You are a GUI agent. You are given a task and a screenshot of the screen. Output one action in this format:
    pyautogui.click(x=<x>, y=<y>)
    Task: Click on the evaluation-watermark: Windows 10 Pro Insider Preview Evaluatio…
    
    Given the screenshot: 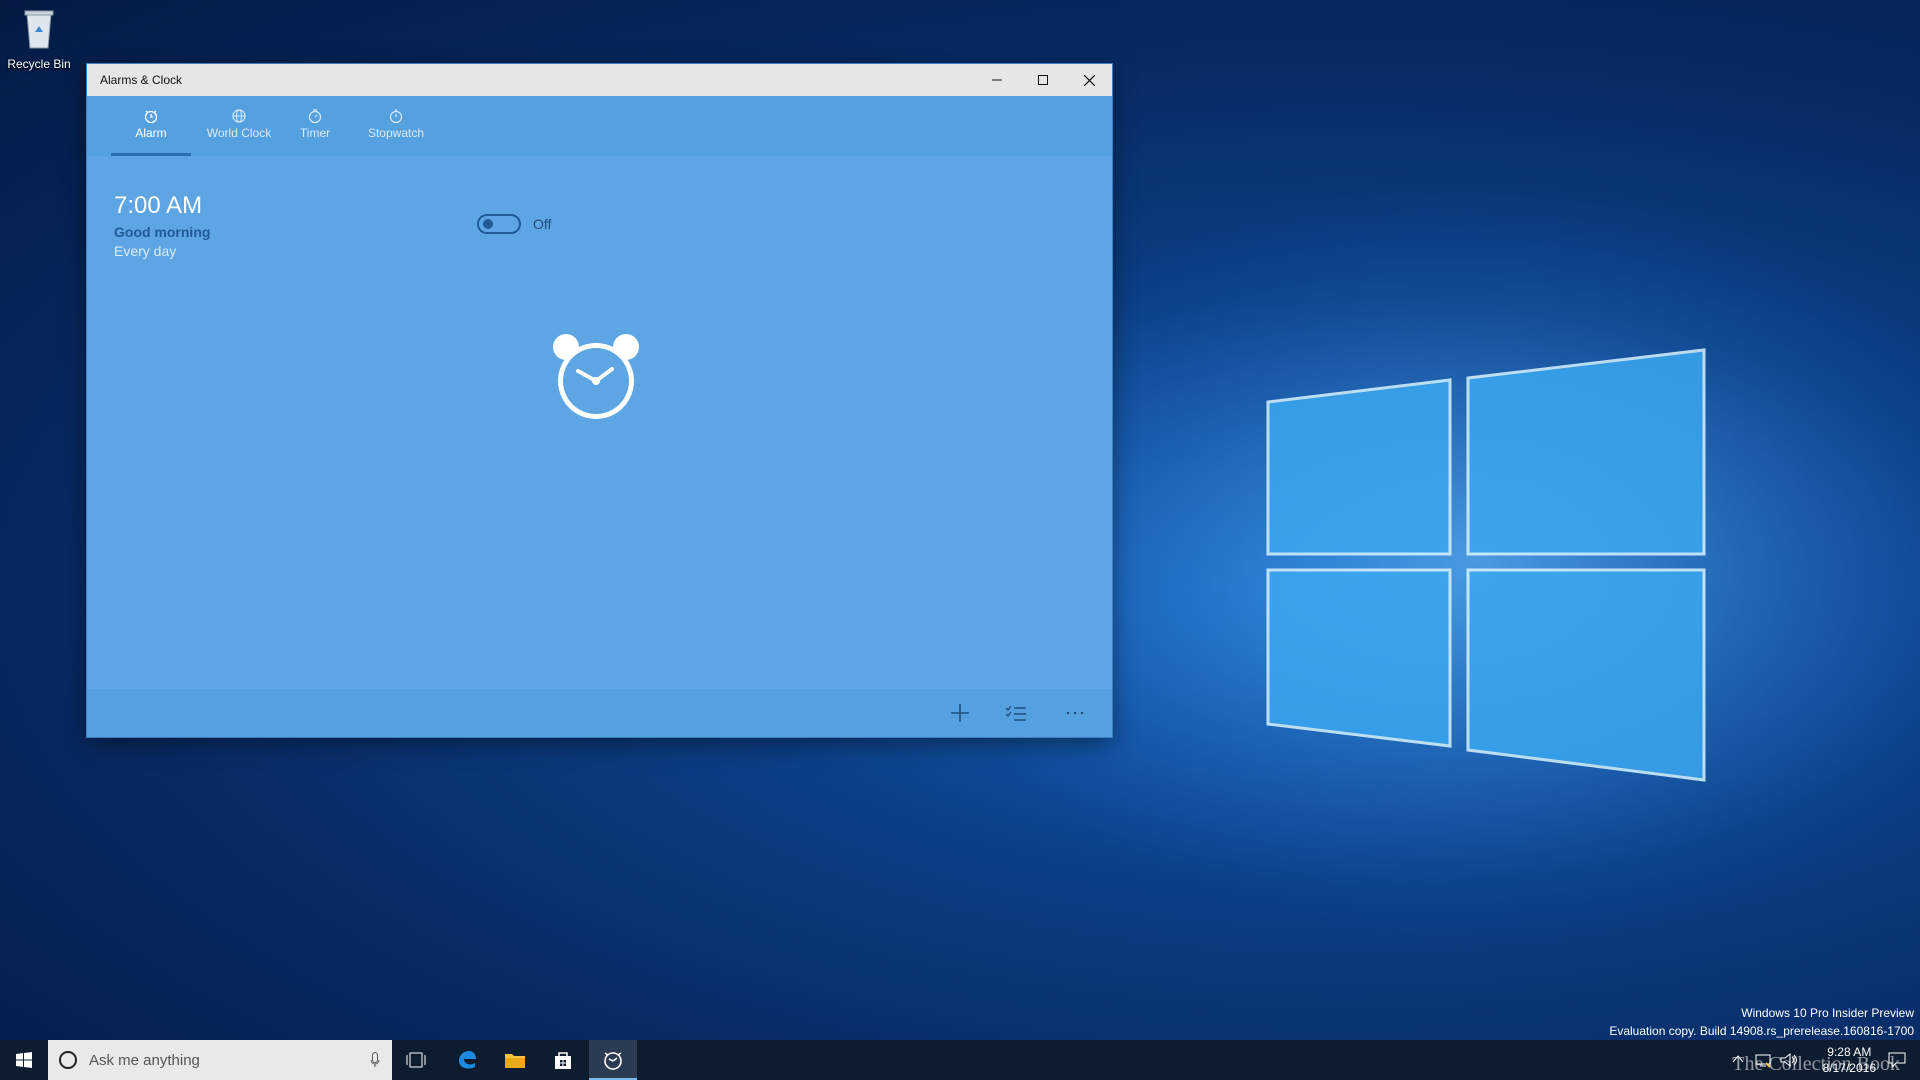 What is the action you would take?
    pyautogui.click(x=1761, y=1022)
    